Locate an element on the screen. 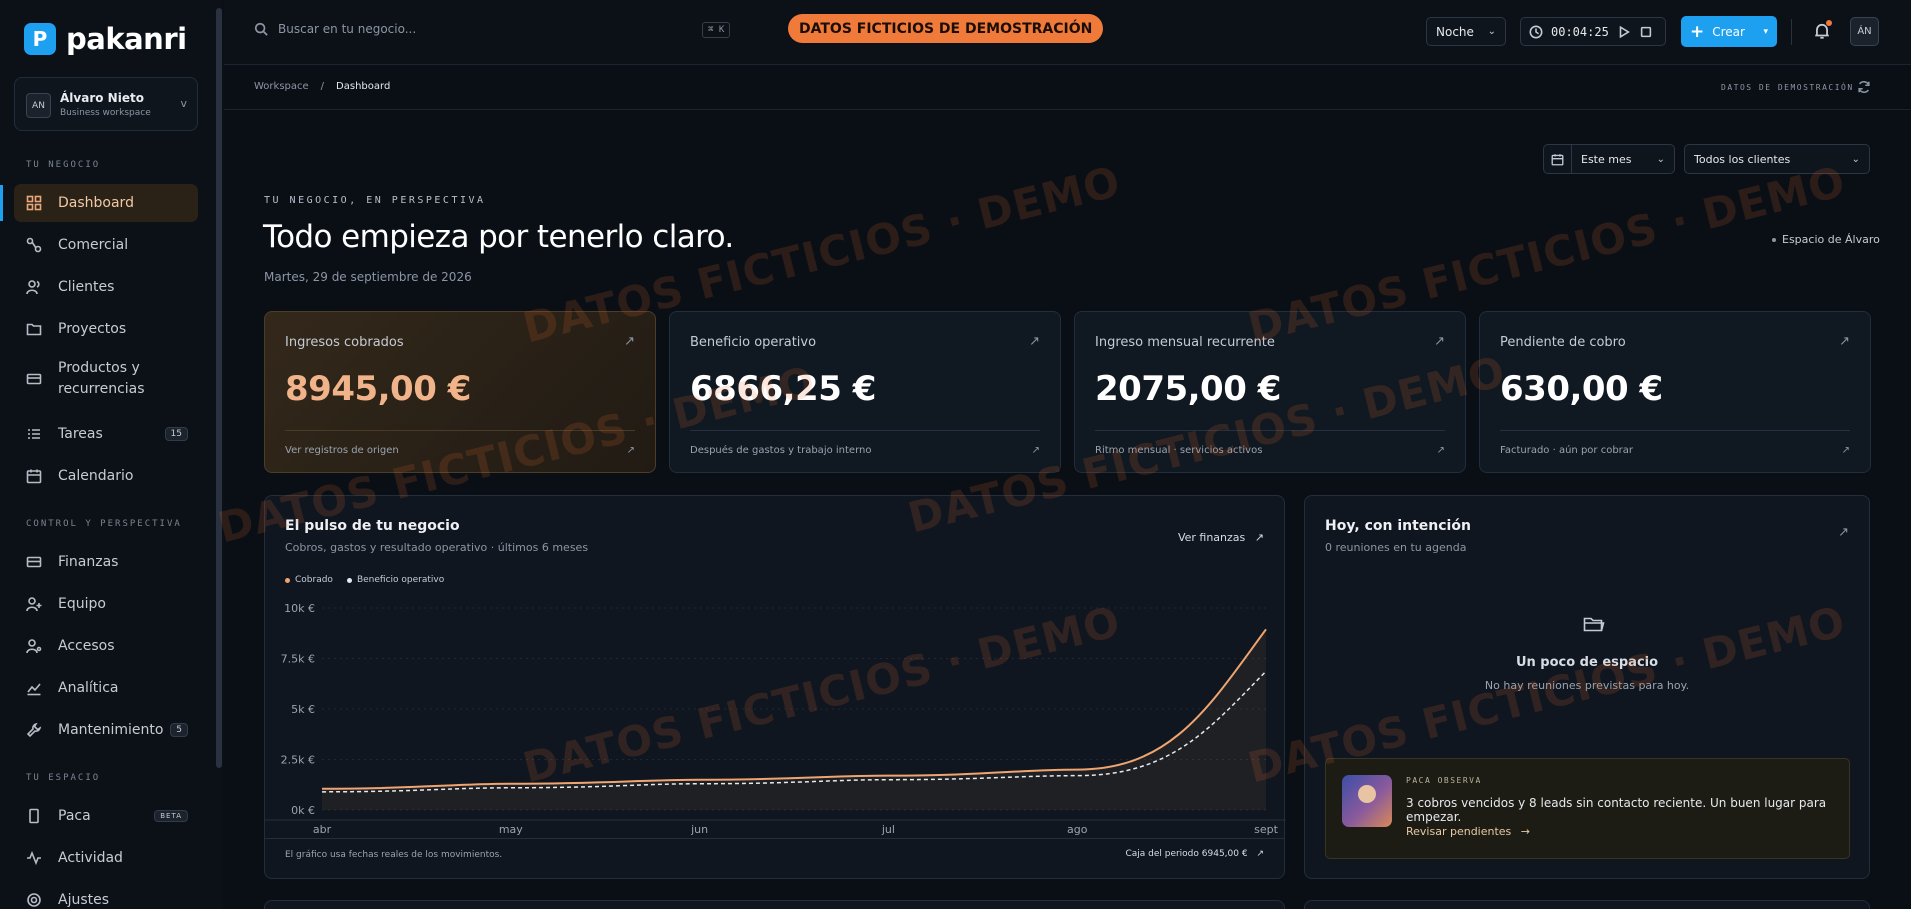 The height and width of the screenshot is (909, 1911). refresh-button is located at coordinates (1864, 89).